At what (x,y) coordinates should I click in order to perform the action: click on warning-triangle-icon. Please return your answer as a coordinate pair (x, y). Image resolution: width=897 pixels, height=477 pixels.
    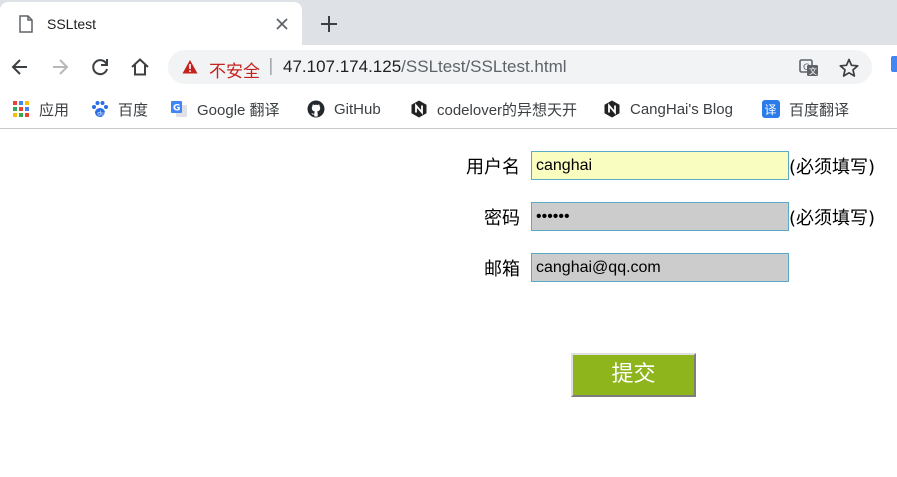
    Looking at the image, I should click on (190, 67).